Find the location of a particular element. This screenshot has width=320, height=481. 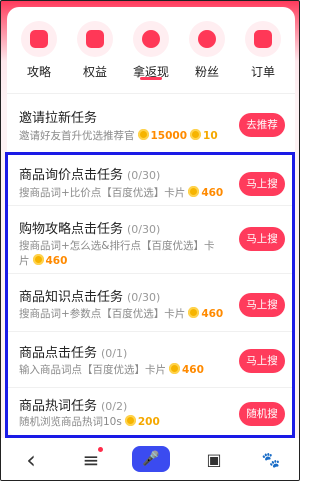

task-title: 购物攻略点击任务 (0/30) is located at coordinates (89, 227).